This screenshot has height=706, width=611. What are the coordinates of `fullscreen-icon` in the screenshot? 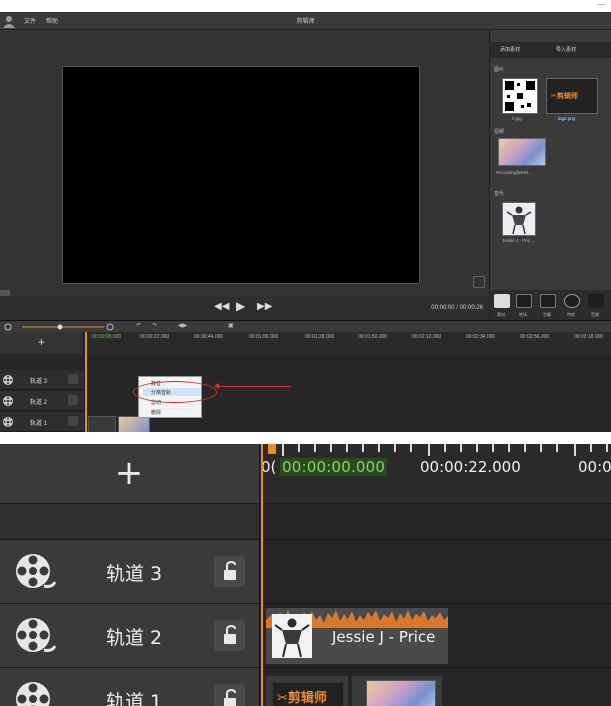 It's located at (479, 282).